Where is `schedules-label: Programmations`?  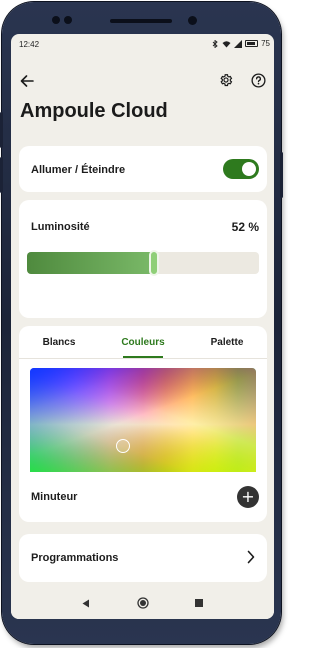
schedules-label: Programmations is located at coordinates (75, 558).